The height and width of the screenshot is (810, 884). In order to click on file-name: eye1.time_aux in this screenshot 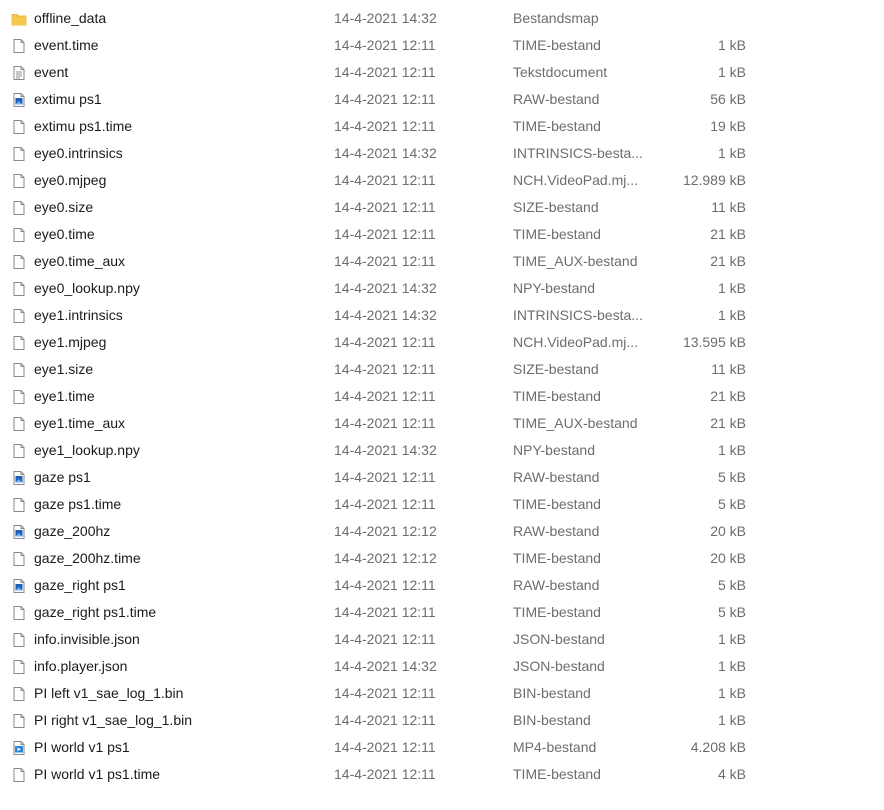, I will do `click(80, 423)`.